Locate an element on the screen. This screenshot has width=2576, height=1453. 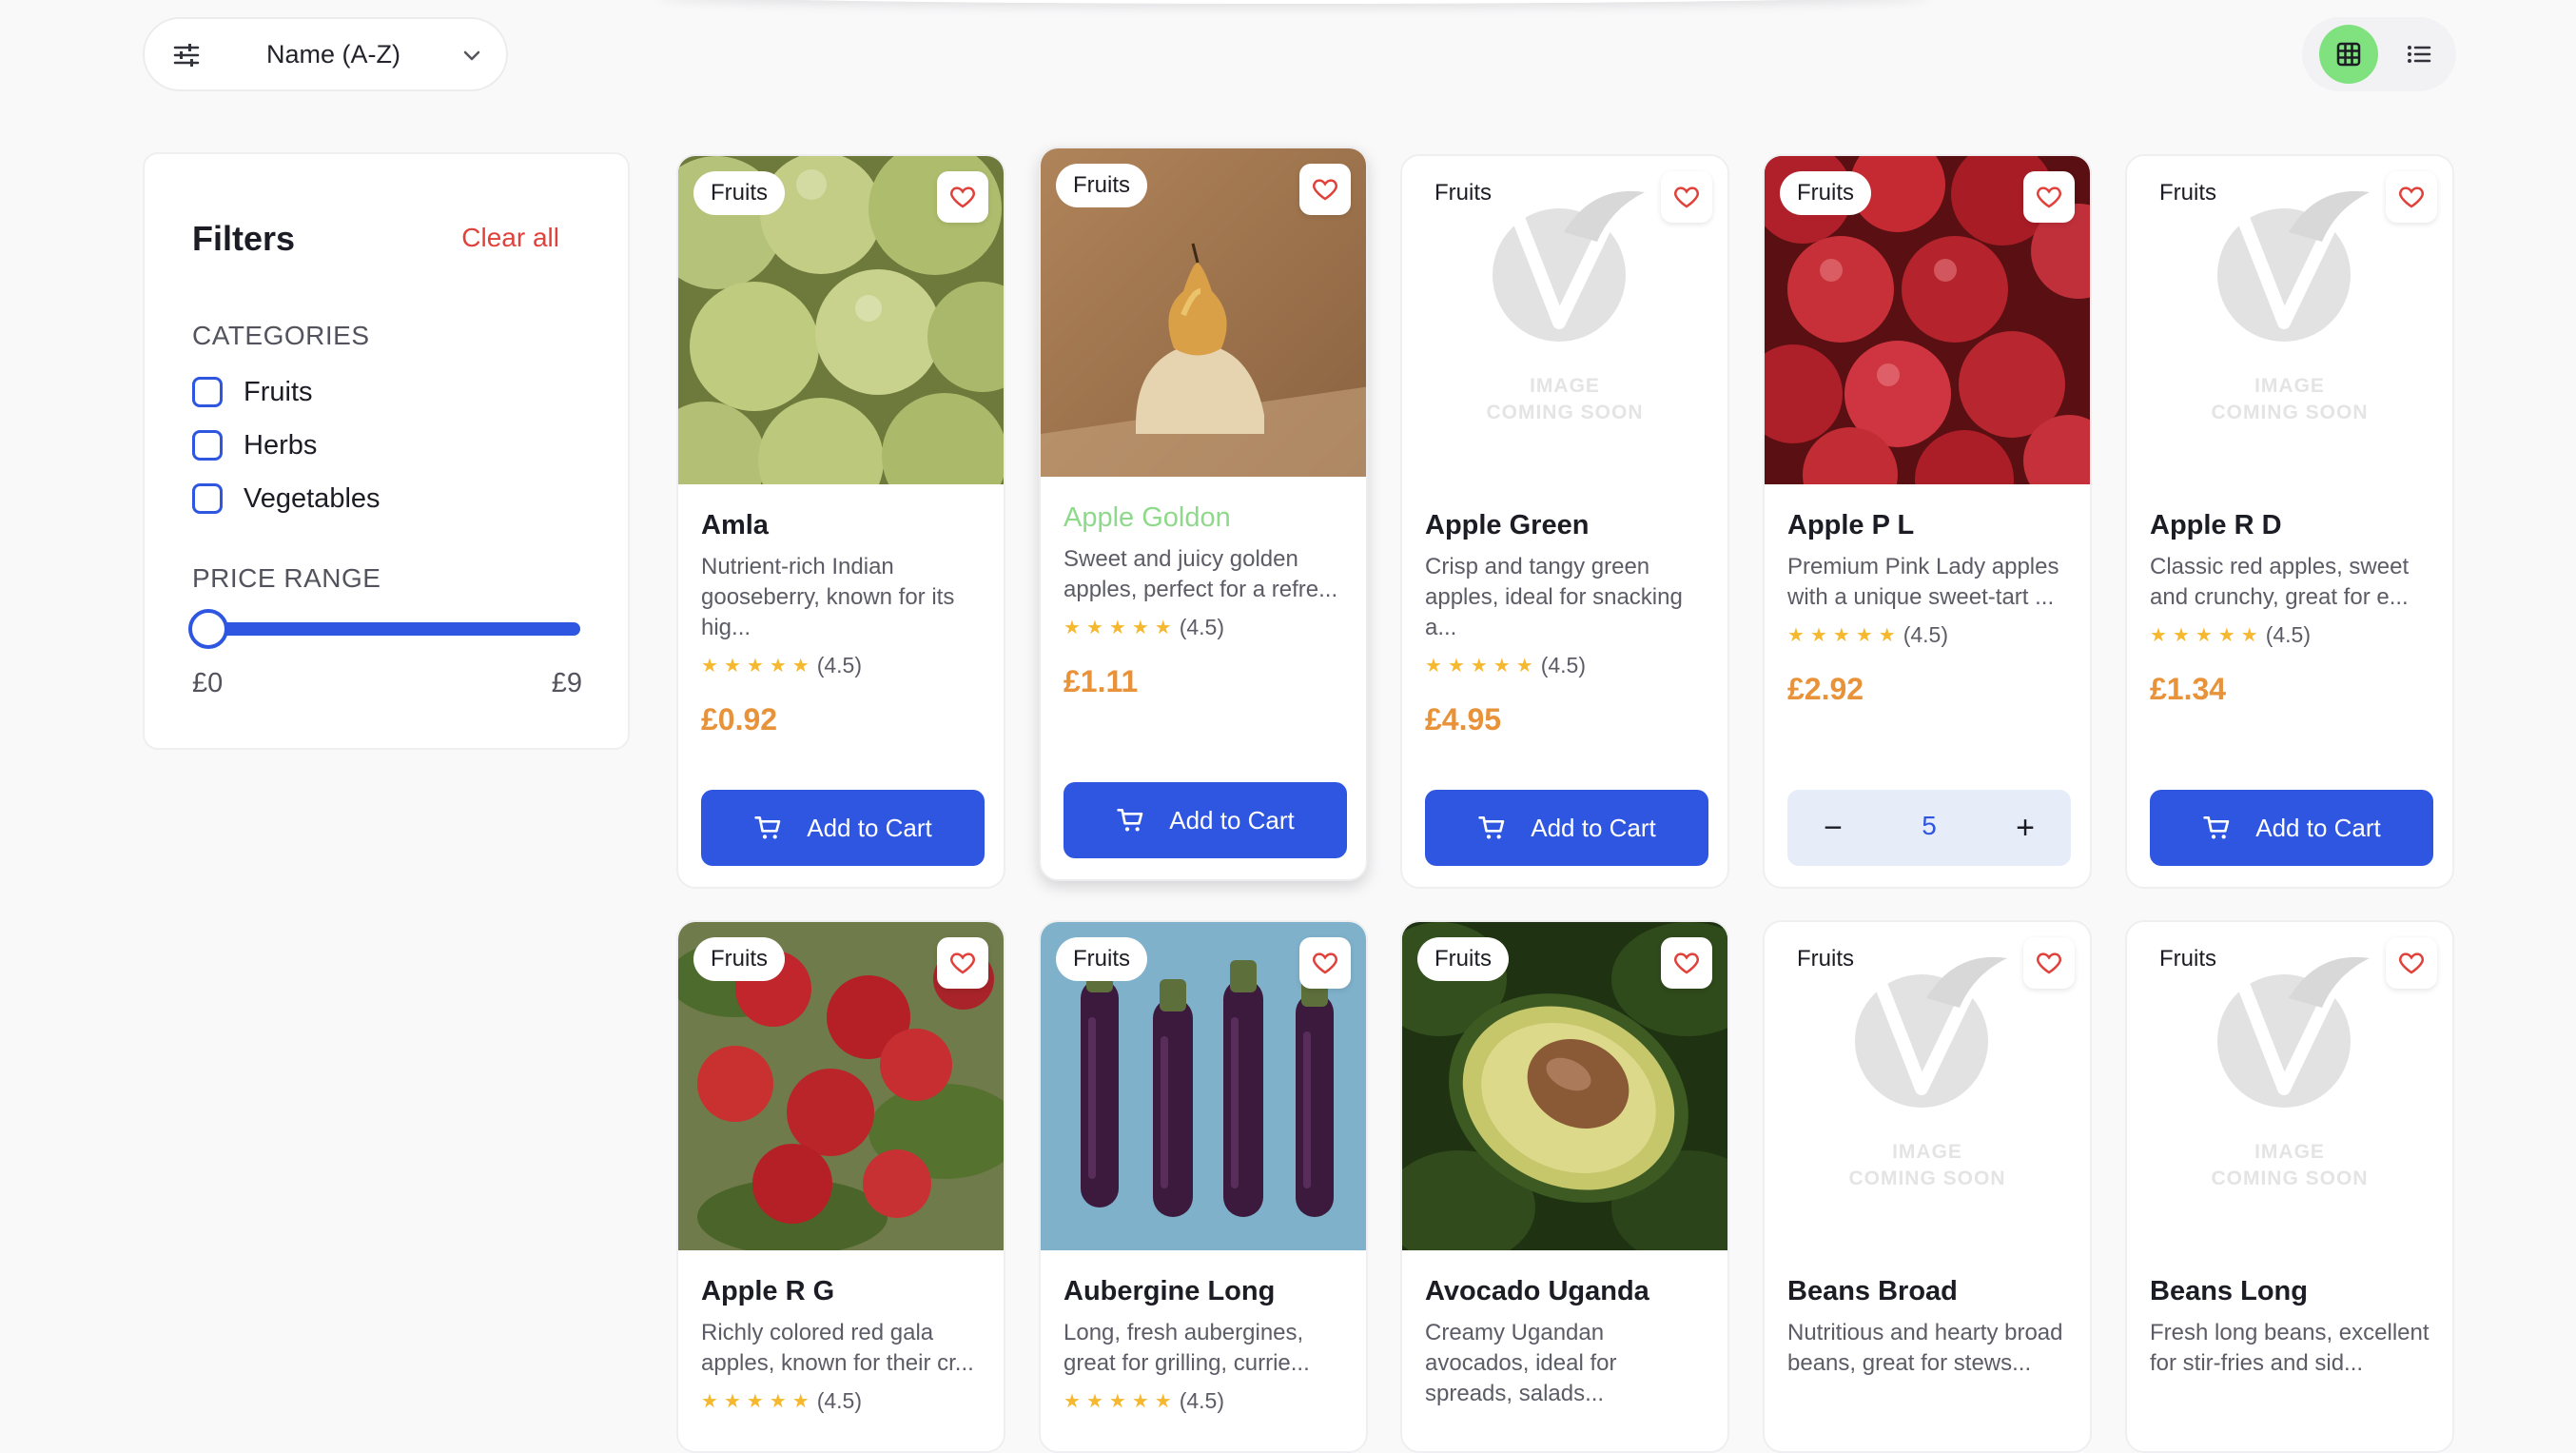
price-slider-thumb is located at coordinates (208, 629).